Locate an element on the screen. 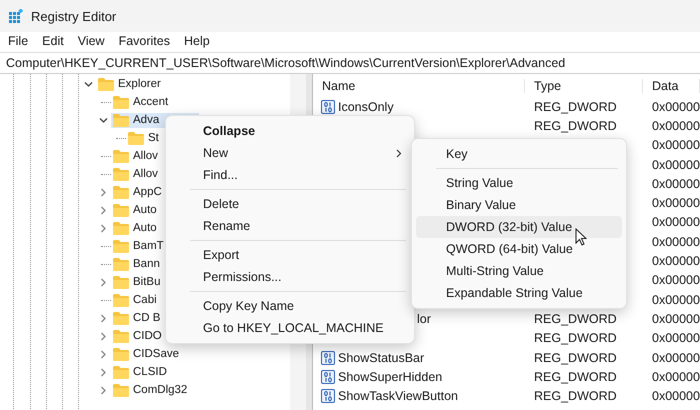 The width and height of the screenshot is (700, 410). menu-item: File is located at coordinates (18, 41).